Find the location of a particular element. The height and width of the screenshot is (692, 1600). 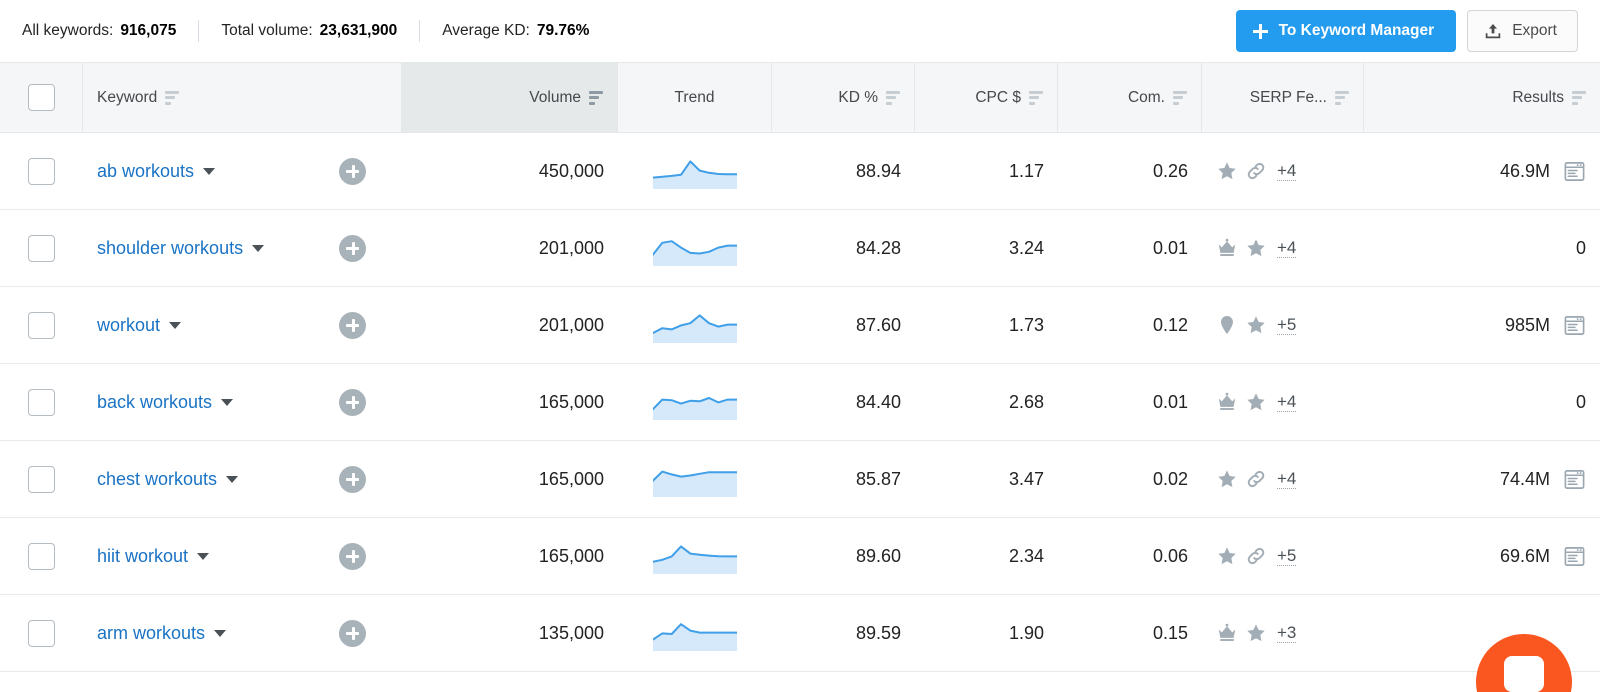

export-button: Export is located at coordinates (1522, 31).